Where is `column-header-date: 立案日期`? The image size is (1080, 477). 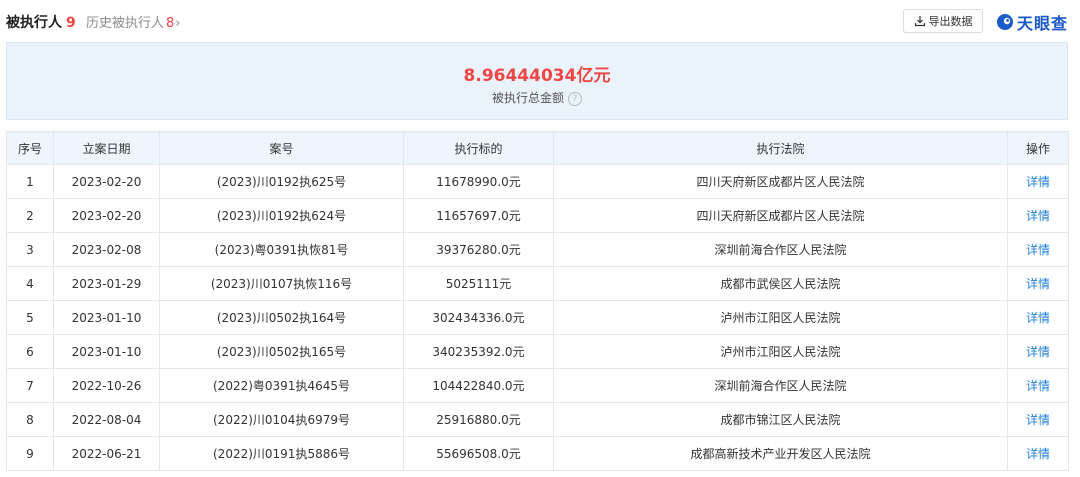 column-header-date: 立案日期 is located at coordinates (106, 148).